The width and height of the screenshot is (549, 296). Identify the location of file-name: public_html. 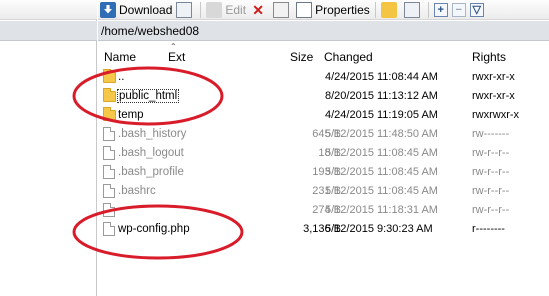
(148, 96).